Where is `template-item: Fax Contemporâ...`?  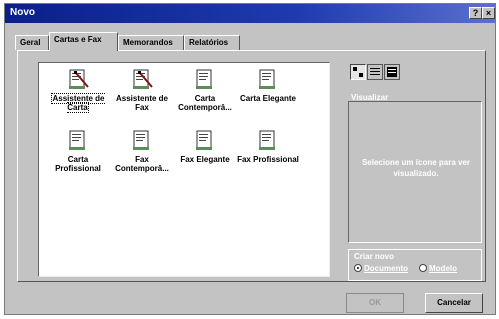
template-item: Fax Contemporâ... is located at coordinates (142, 150).